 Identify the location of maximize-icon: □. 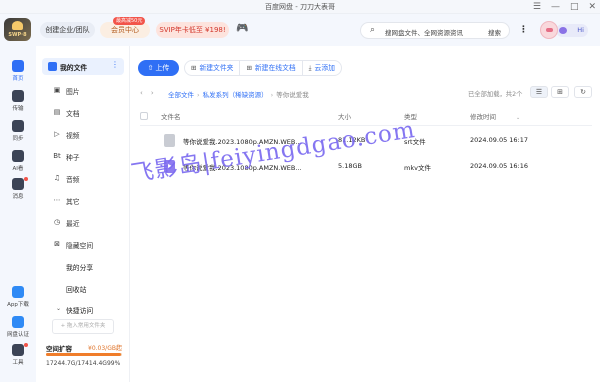
(574, 7).